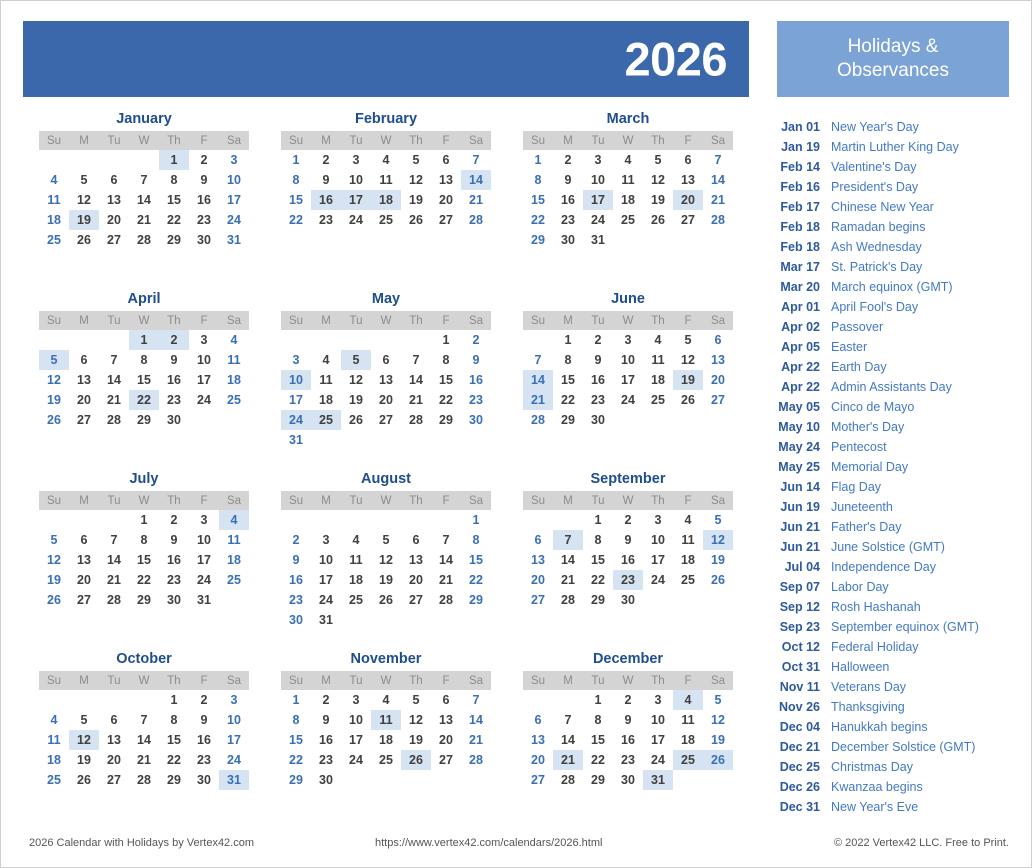  I want to click on day-cell: 21, so click(144, 220).